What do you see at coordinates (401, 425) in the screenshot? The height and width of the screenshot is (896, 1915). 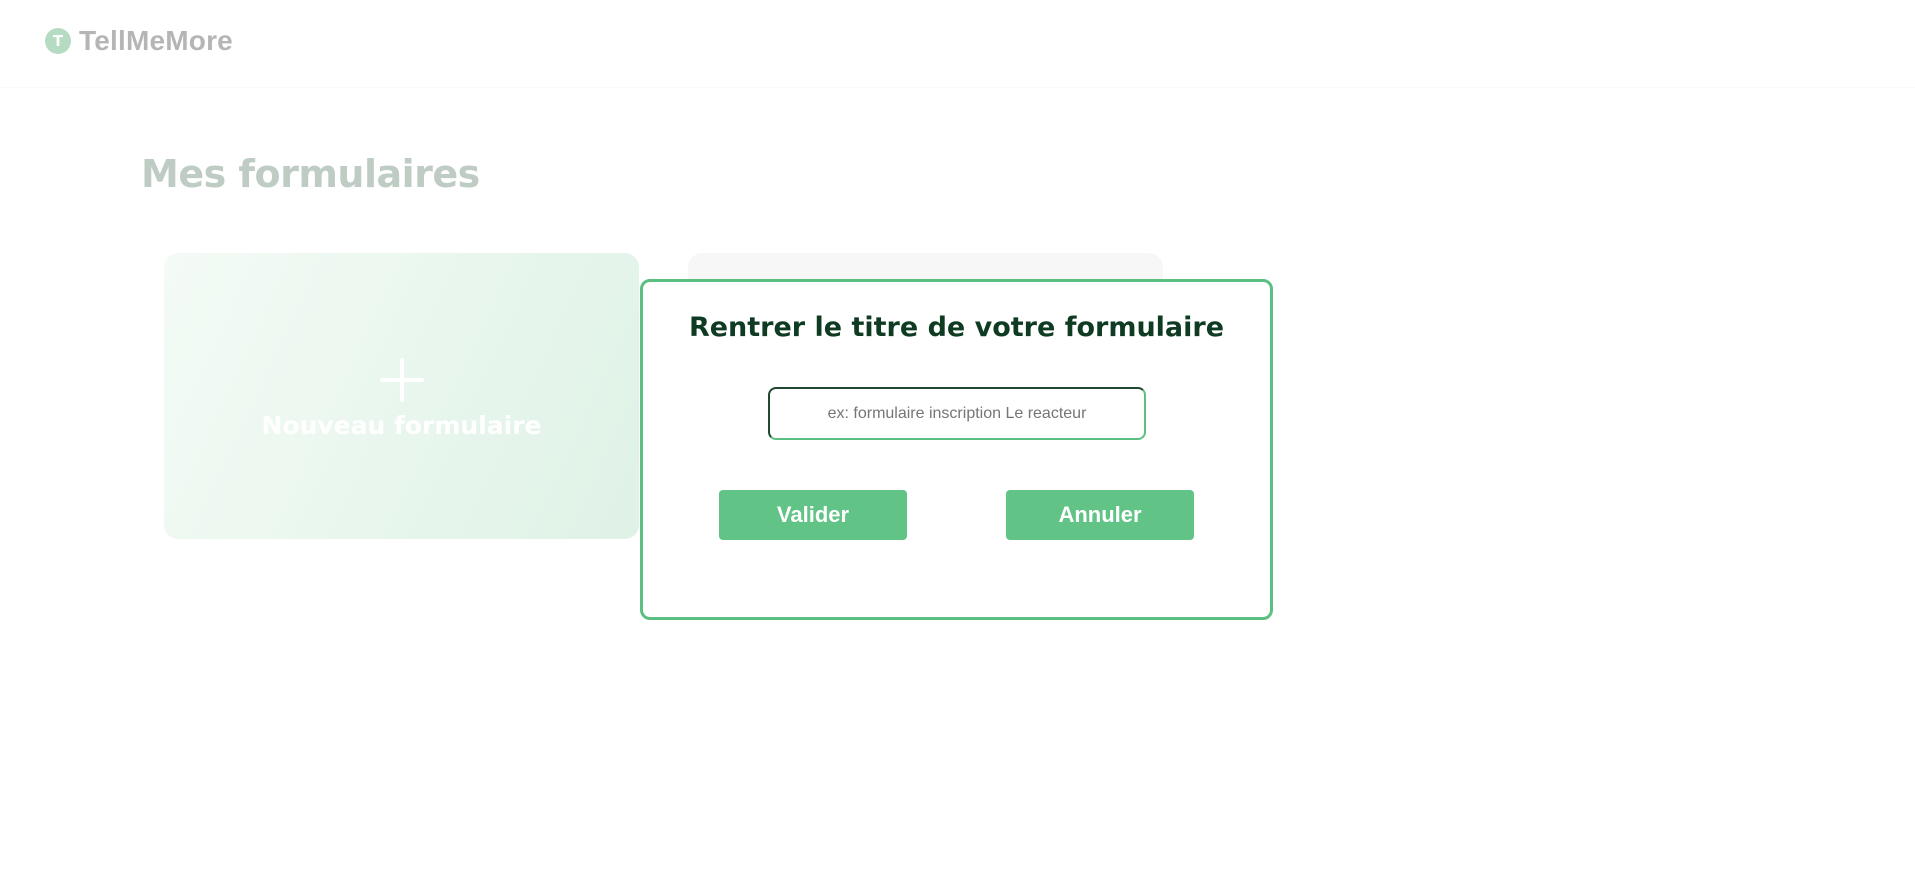 I see `new-form-label: Nouveau formulaire` at bounding box center [401, 425].